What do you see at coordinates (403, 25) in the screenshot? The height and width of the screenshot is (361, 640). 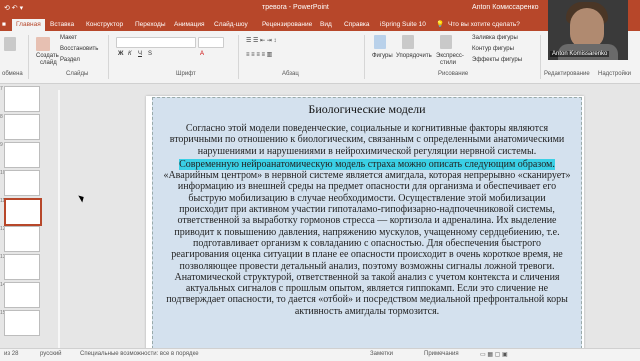 I see `tab-ispring: iSpring Suite 10` at bounding box center [403, 25].